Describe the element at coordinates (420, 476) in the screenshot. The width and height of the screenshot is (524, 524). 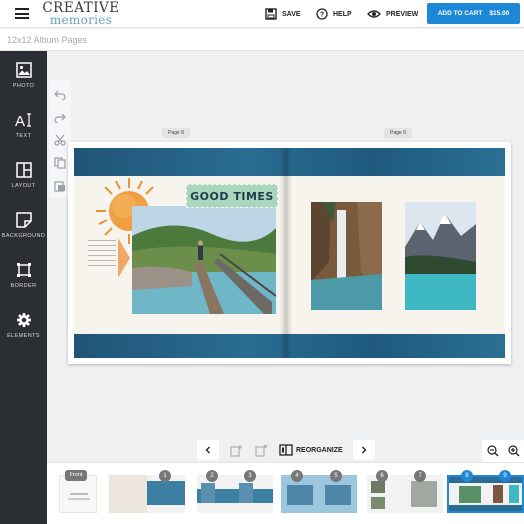
I see `page-number-badge: 7` at that location.